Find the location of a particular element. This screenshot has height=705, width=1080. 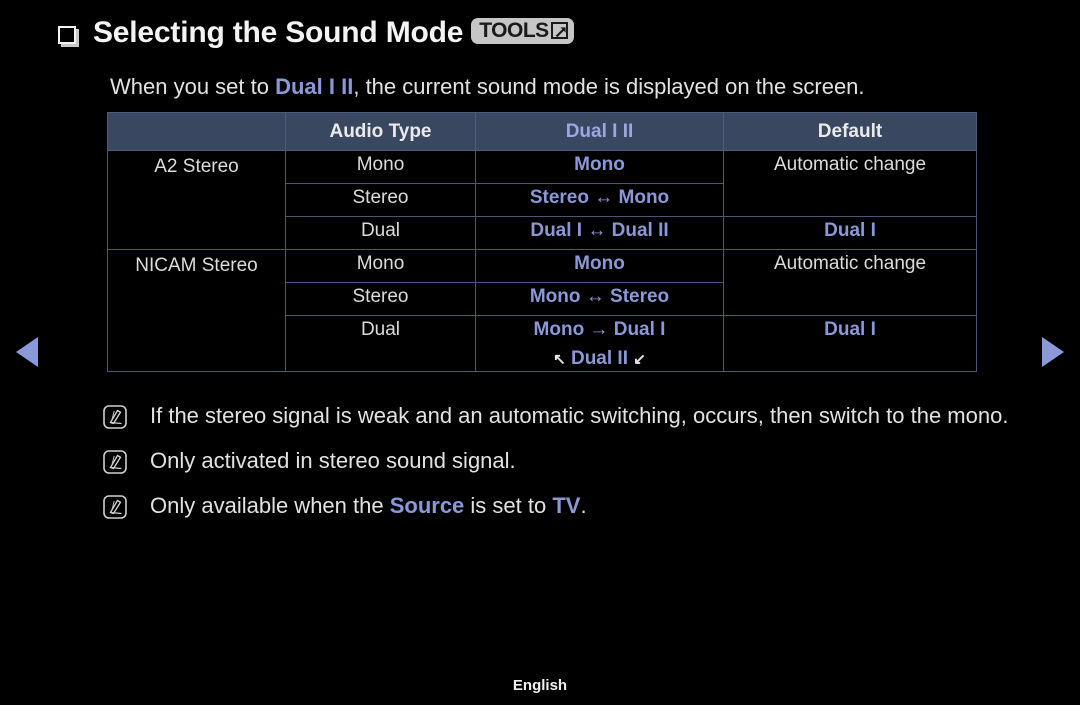

note-accent-term: TV is located at coordinates (566, 505).